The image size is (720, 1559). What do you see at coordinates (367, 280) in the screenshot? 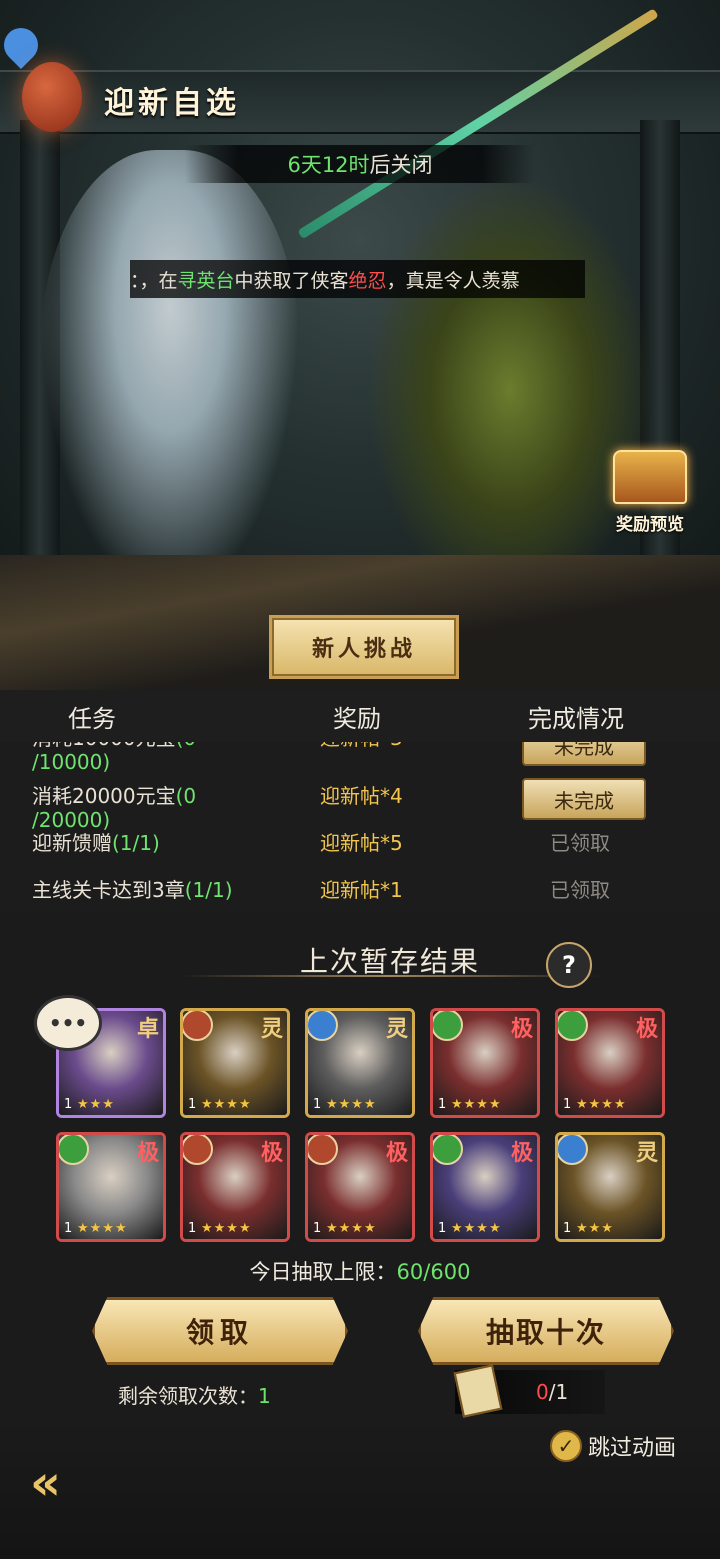
I see `marquee-hero: 绝忍` at bounding box center [367, 280].